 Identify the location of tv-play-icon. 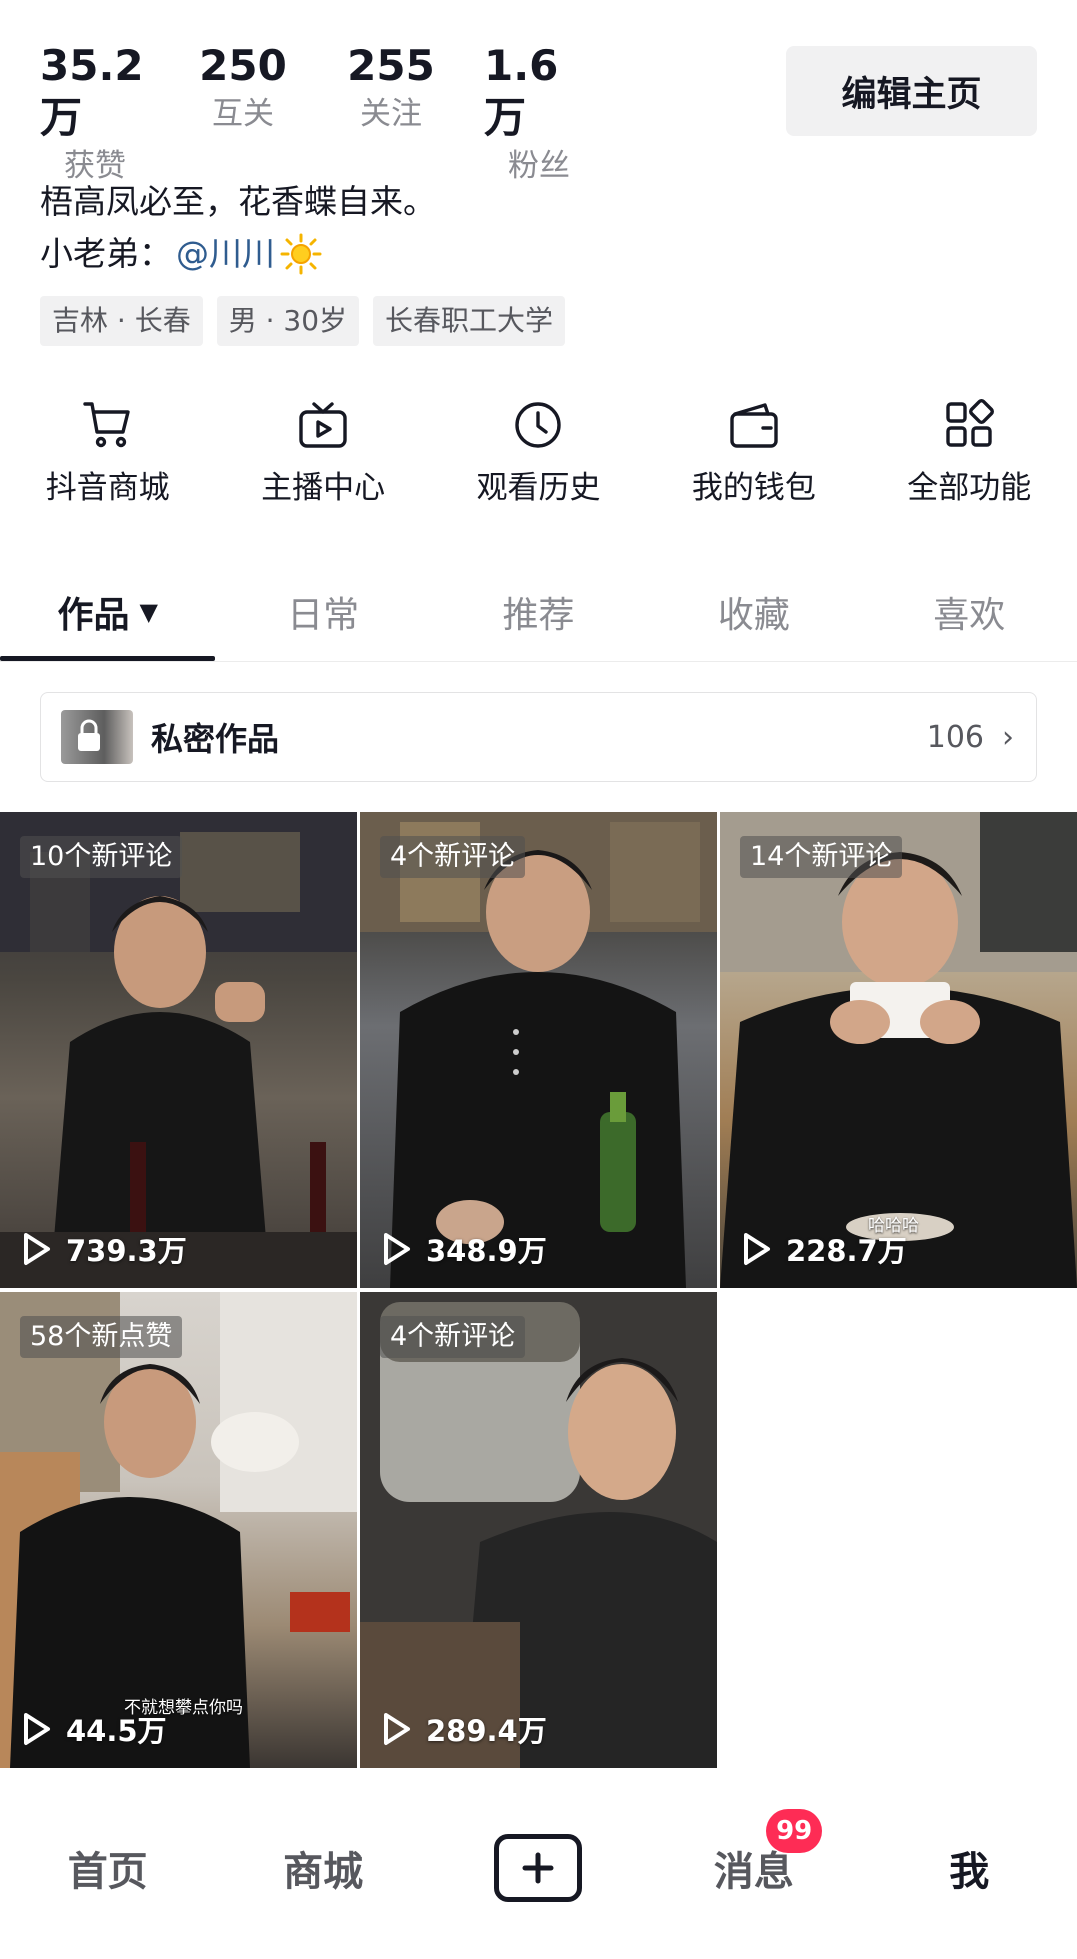
(323, 425).